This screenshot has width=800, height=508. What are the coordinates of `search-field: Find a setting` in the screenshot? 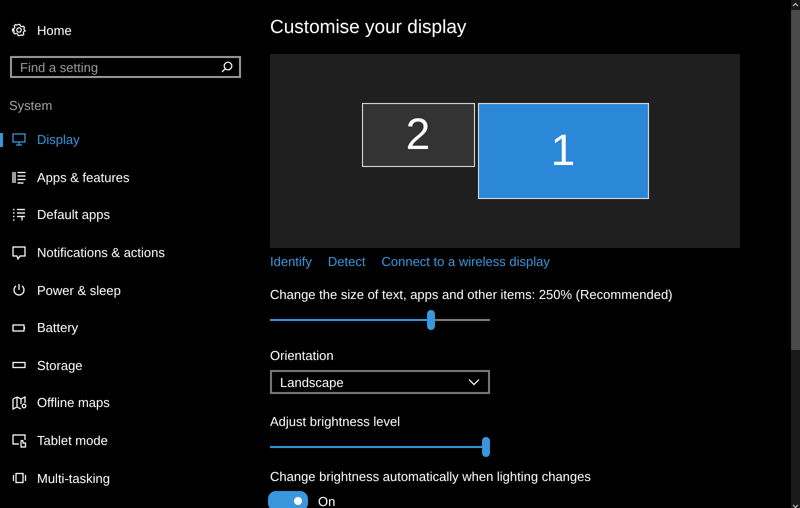 It's located at (125, 67).